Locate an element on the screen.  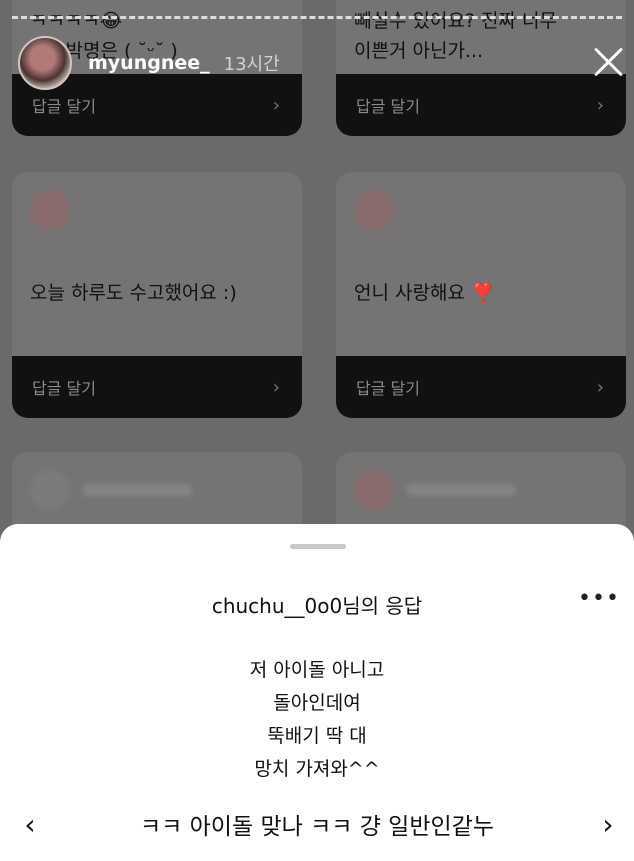
response-line: 뚝배기 딱 대 is located at coordinates (317, 736).